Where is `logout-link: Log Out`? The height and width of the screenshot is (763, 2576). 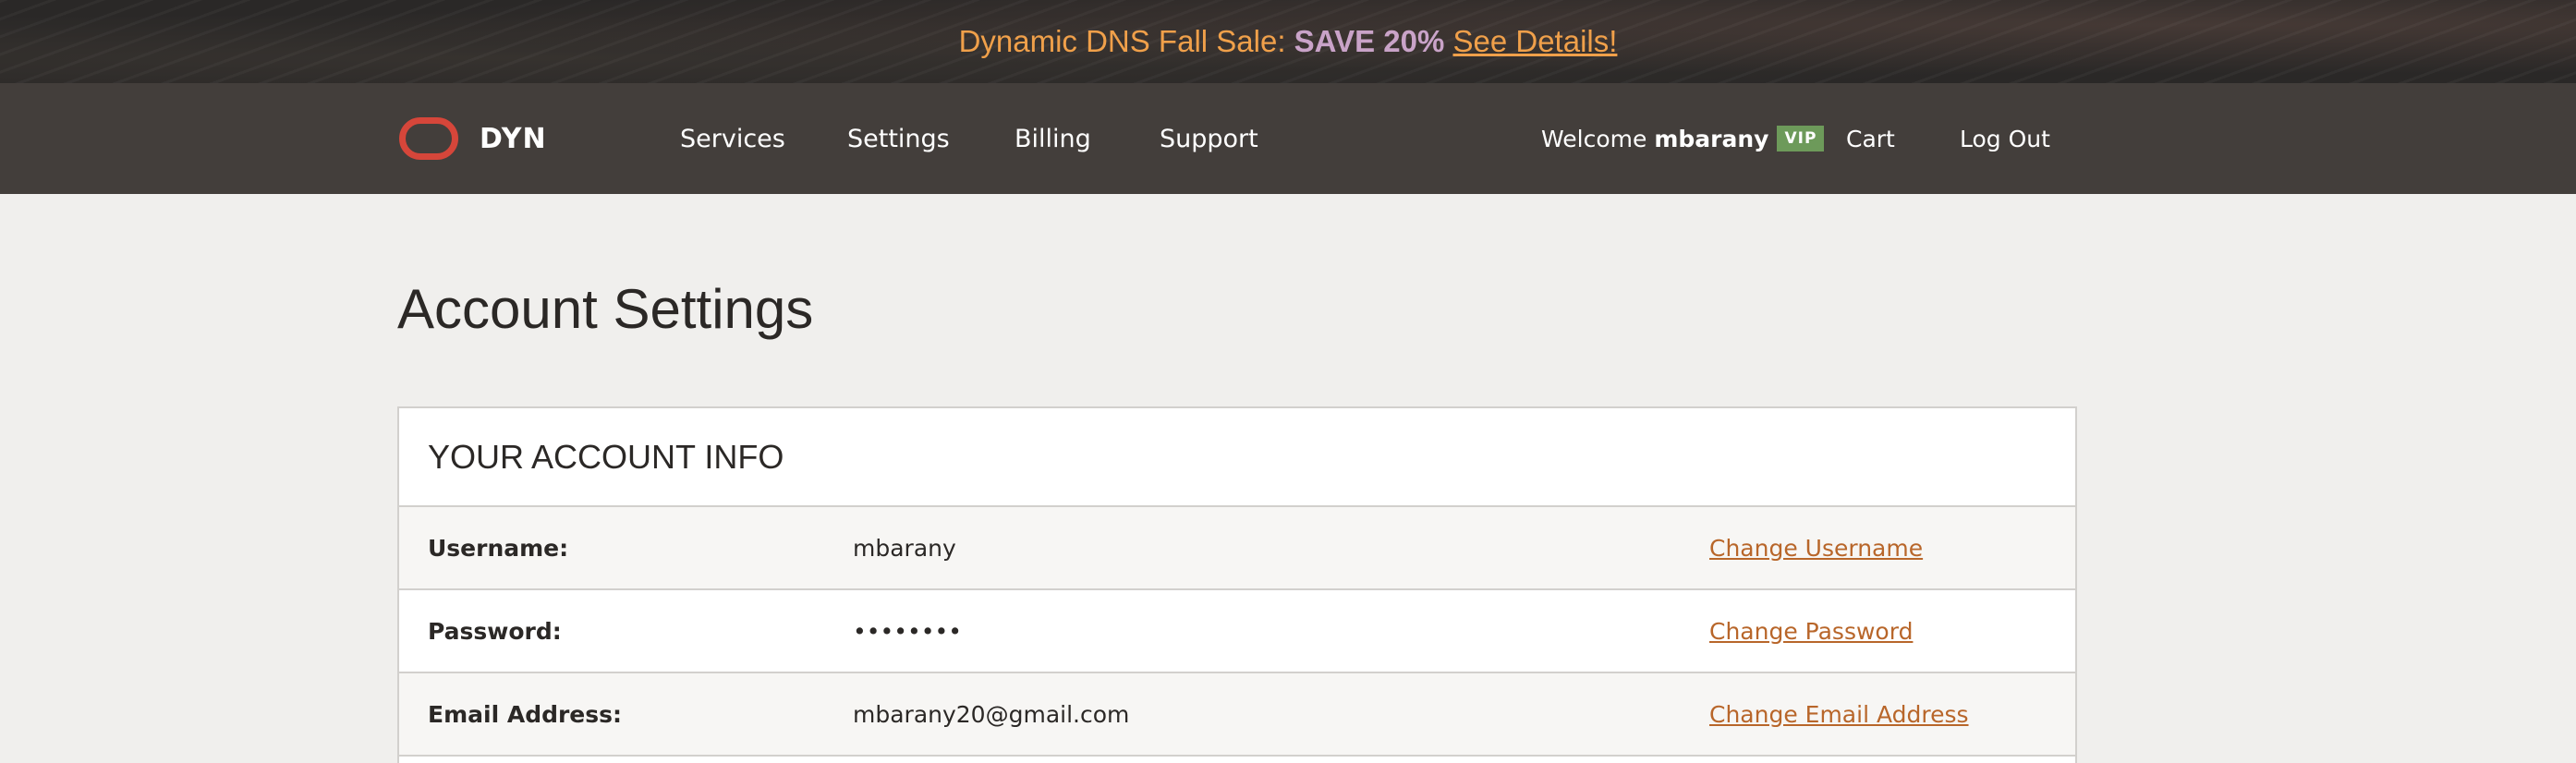 logout-link: Log Out is located at coordinates (2005, 138).